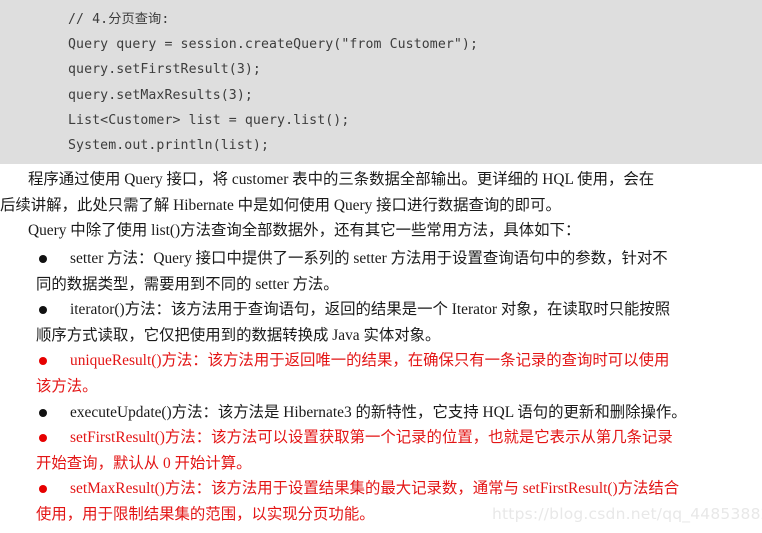 Image resolution: width=762 pixels, height=533 pixels. I want to click on list-item-line: 该方法。, so click(67, 386).